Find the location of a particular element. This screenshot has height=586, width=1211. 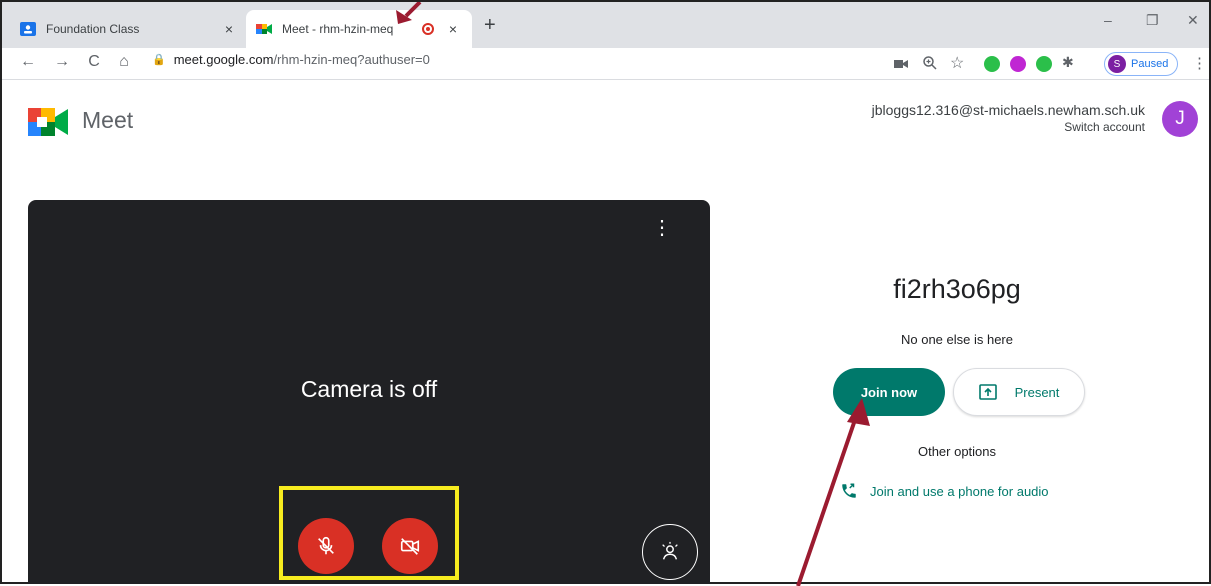

meeting-code: fi2rh3o6pg is located at coordinates (957, 289).